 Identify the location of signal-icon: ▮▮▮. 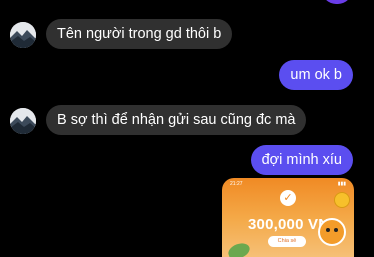
(341, 184).